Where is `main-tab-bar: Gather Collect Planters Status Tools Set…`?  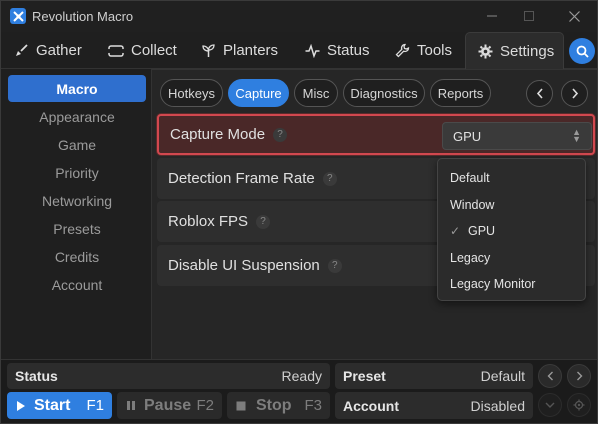
main-tab-bar: Gather Collect Planters Status Tools Set… is located at coordinates (299, 50).